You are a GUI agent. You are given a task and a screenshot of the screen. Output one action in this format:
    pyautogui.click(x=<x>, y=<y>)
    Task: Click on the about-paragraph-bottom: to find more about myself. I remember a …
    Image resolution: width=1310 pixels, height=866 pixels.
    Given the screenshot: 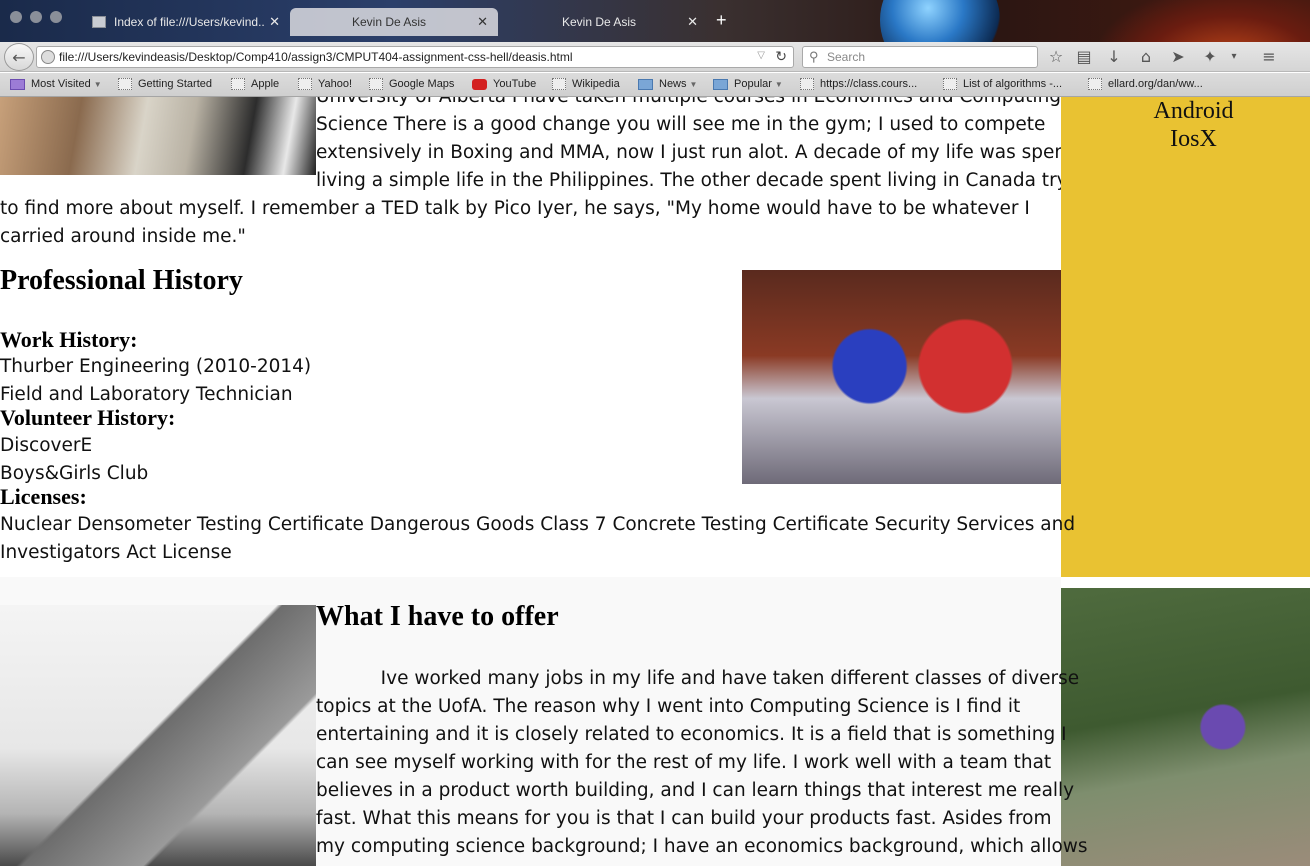 What is the action you would take?
    pyautogui.click(x=530, y=223)
    